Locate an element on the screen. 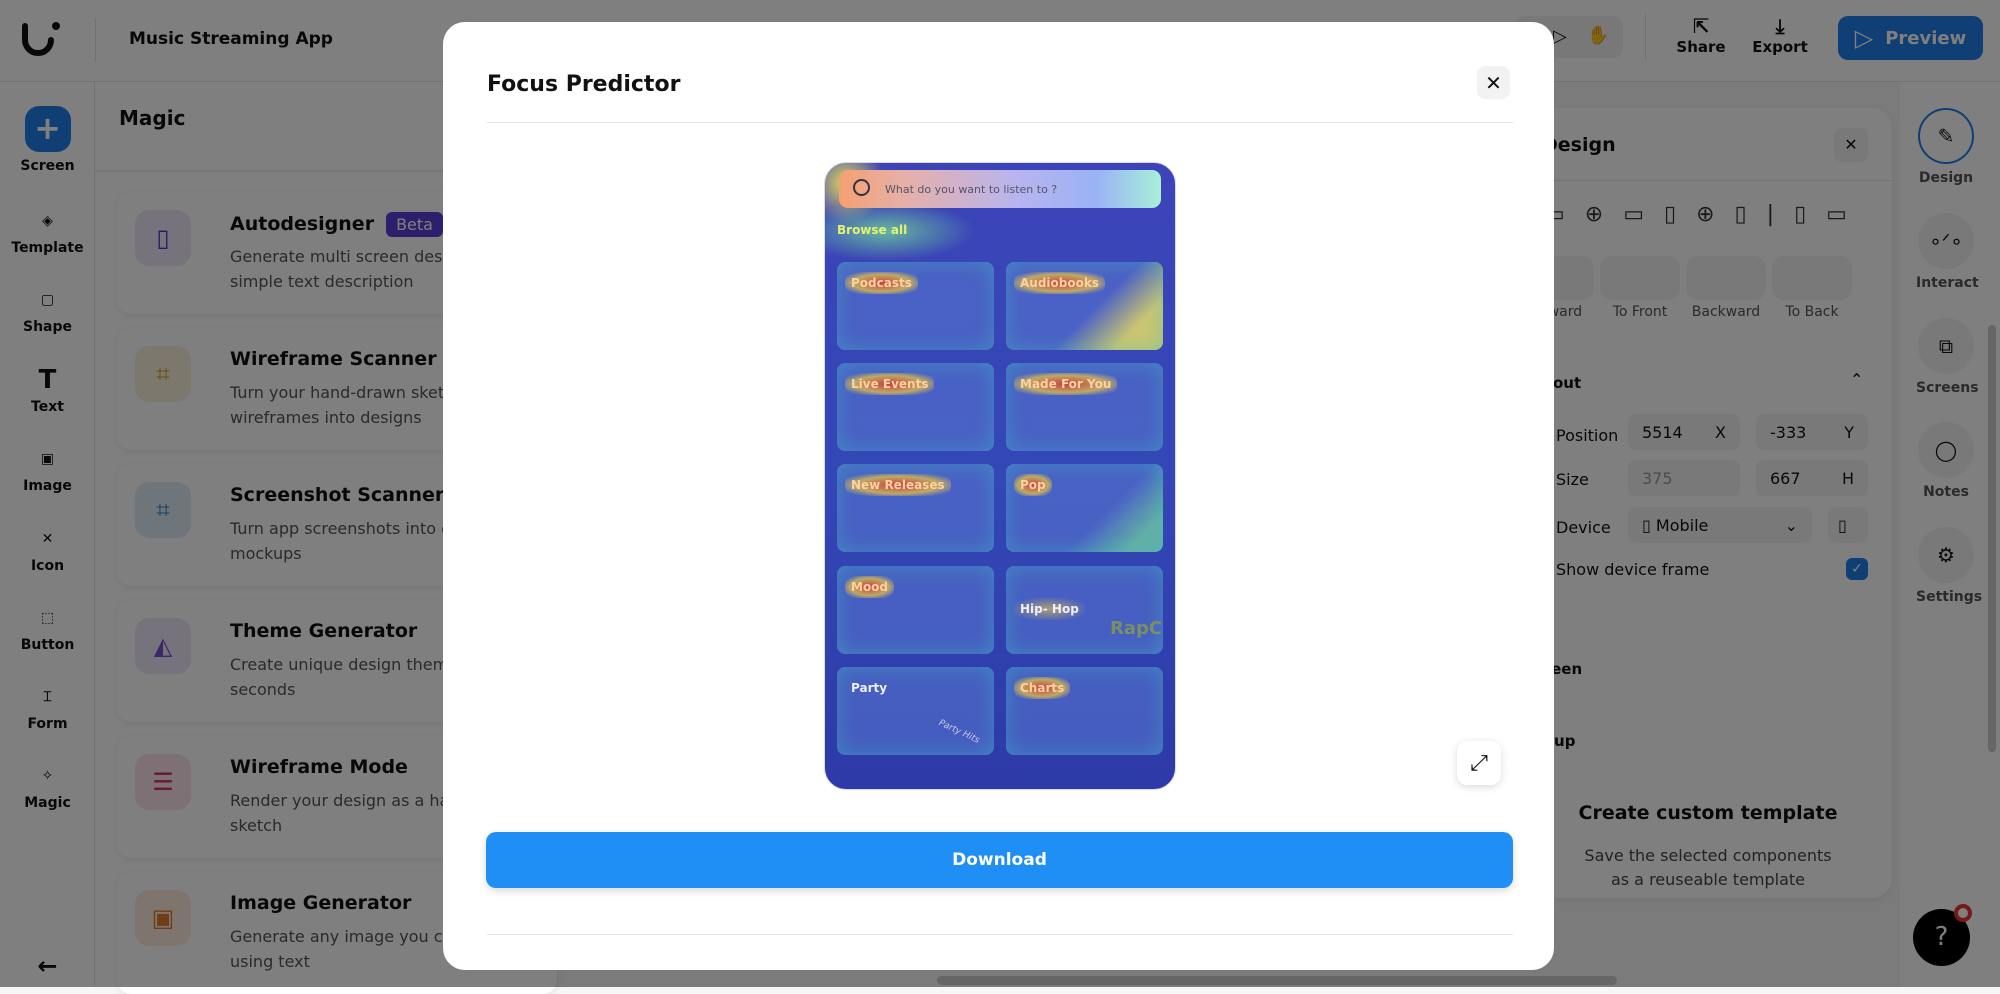 This screenshot has height=994, width=2000. expand-icon: ⤢ is located at coordinates (1479, 763).